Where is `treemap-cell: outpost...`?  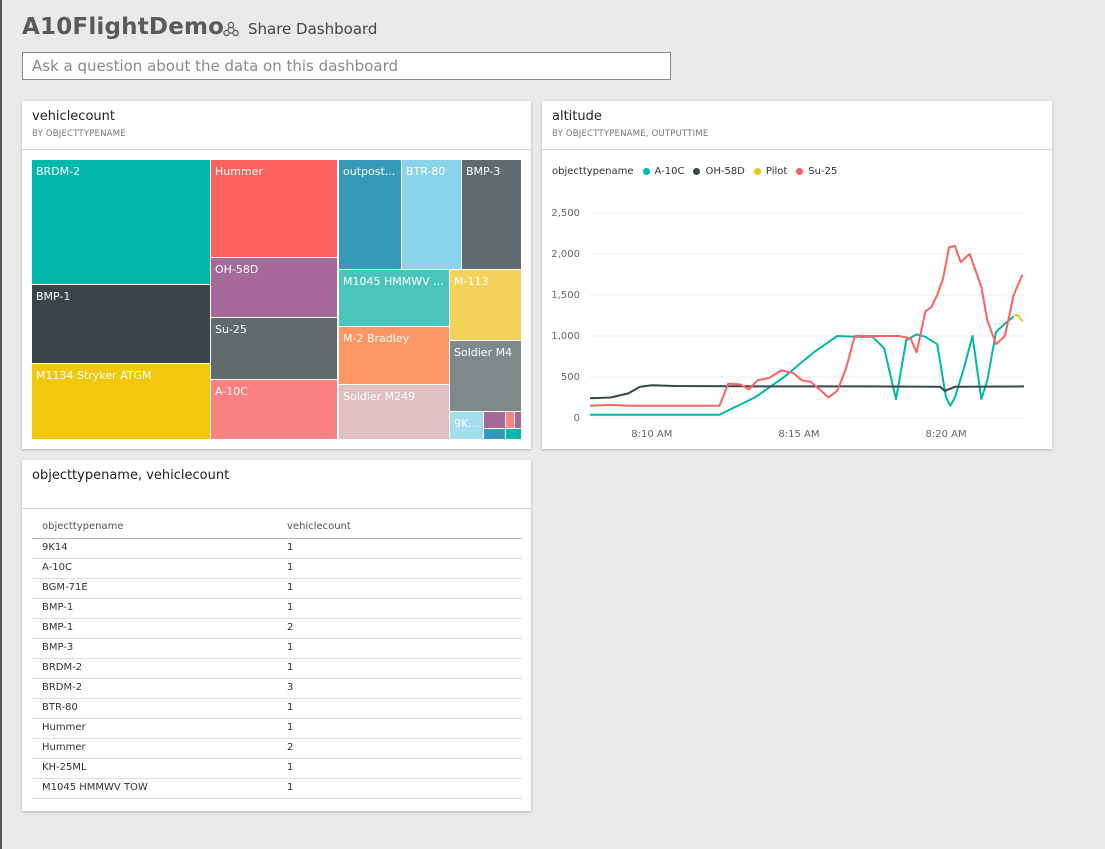
treemap-cell: outpost... is located at coordinates (370, 215).